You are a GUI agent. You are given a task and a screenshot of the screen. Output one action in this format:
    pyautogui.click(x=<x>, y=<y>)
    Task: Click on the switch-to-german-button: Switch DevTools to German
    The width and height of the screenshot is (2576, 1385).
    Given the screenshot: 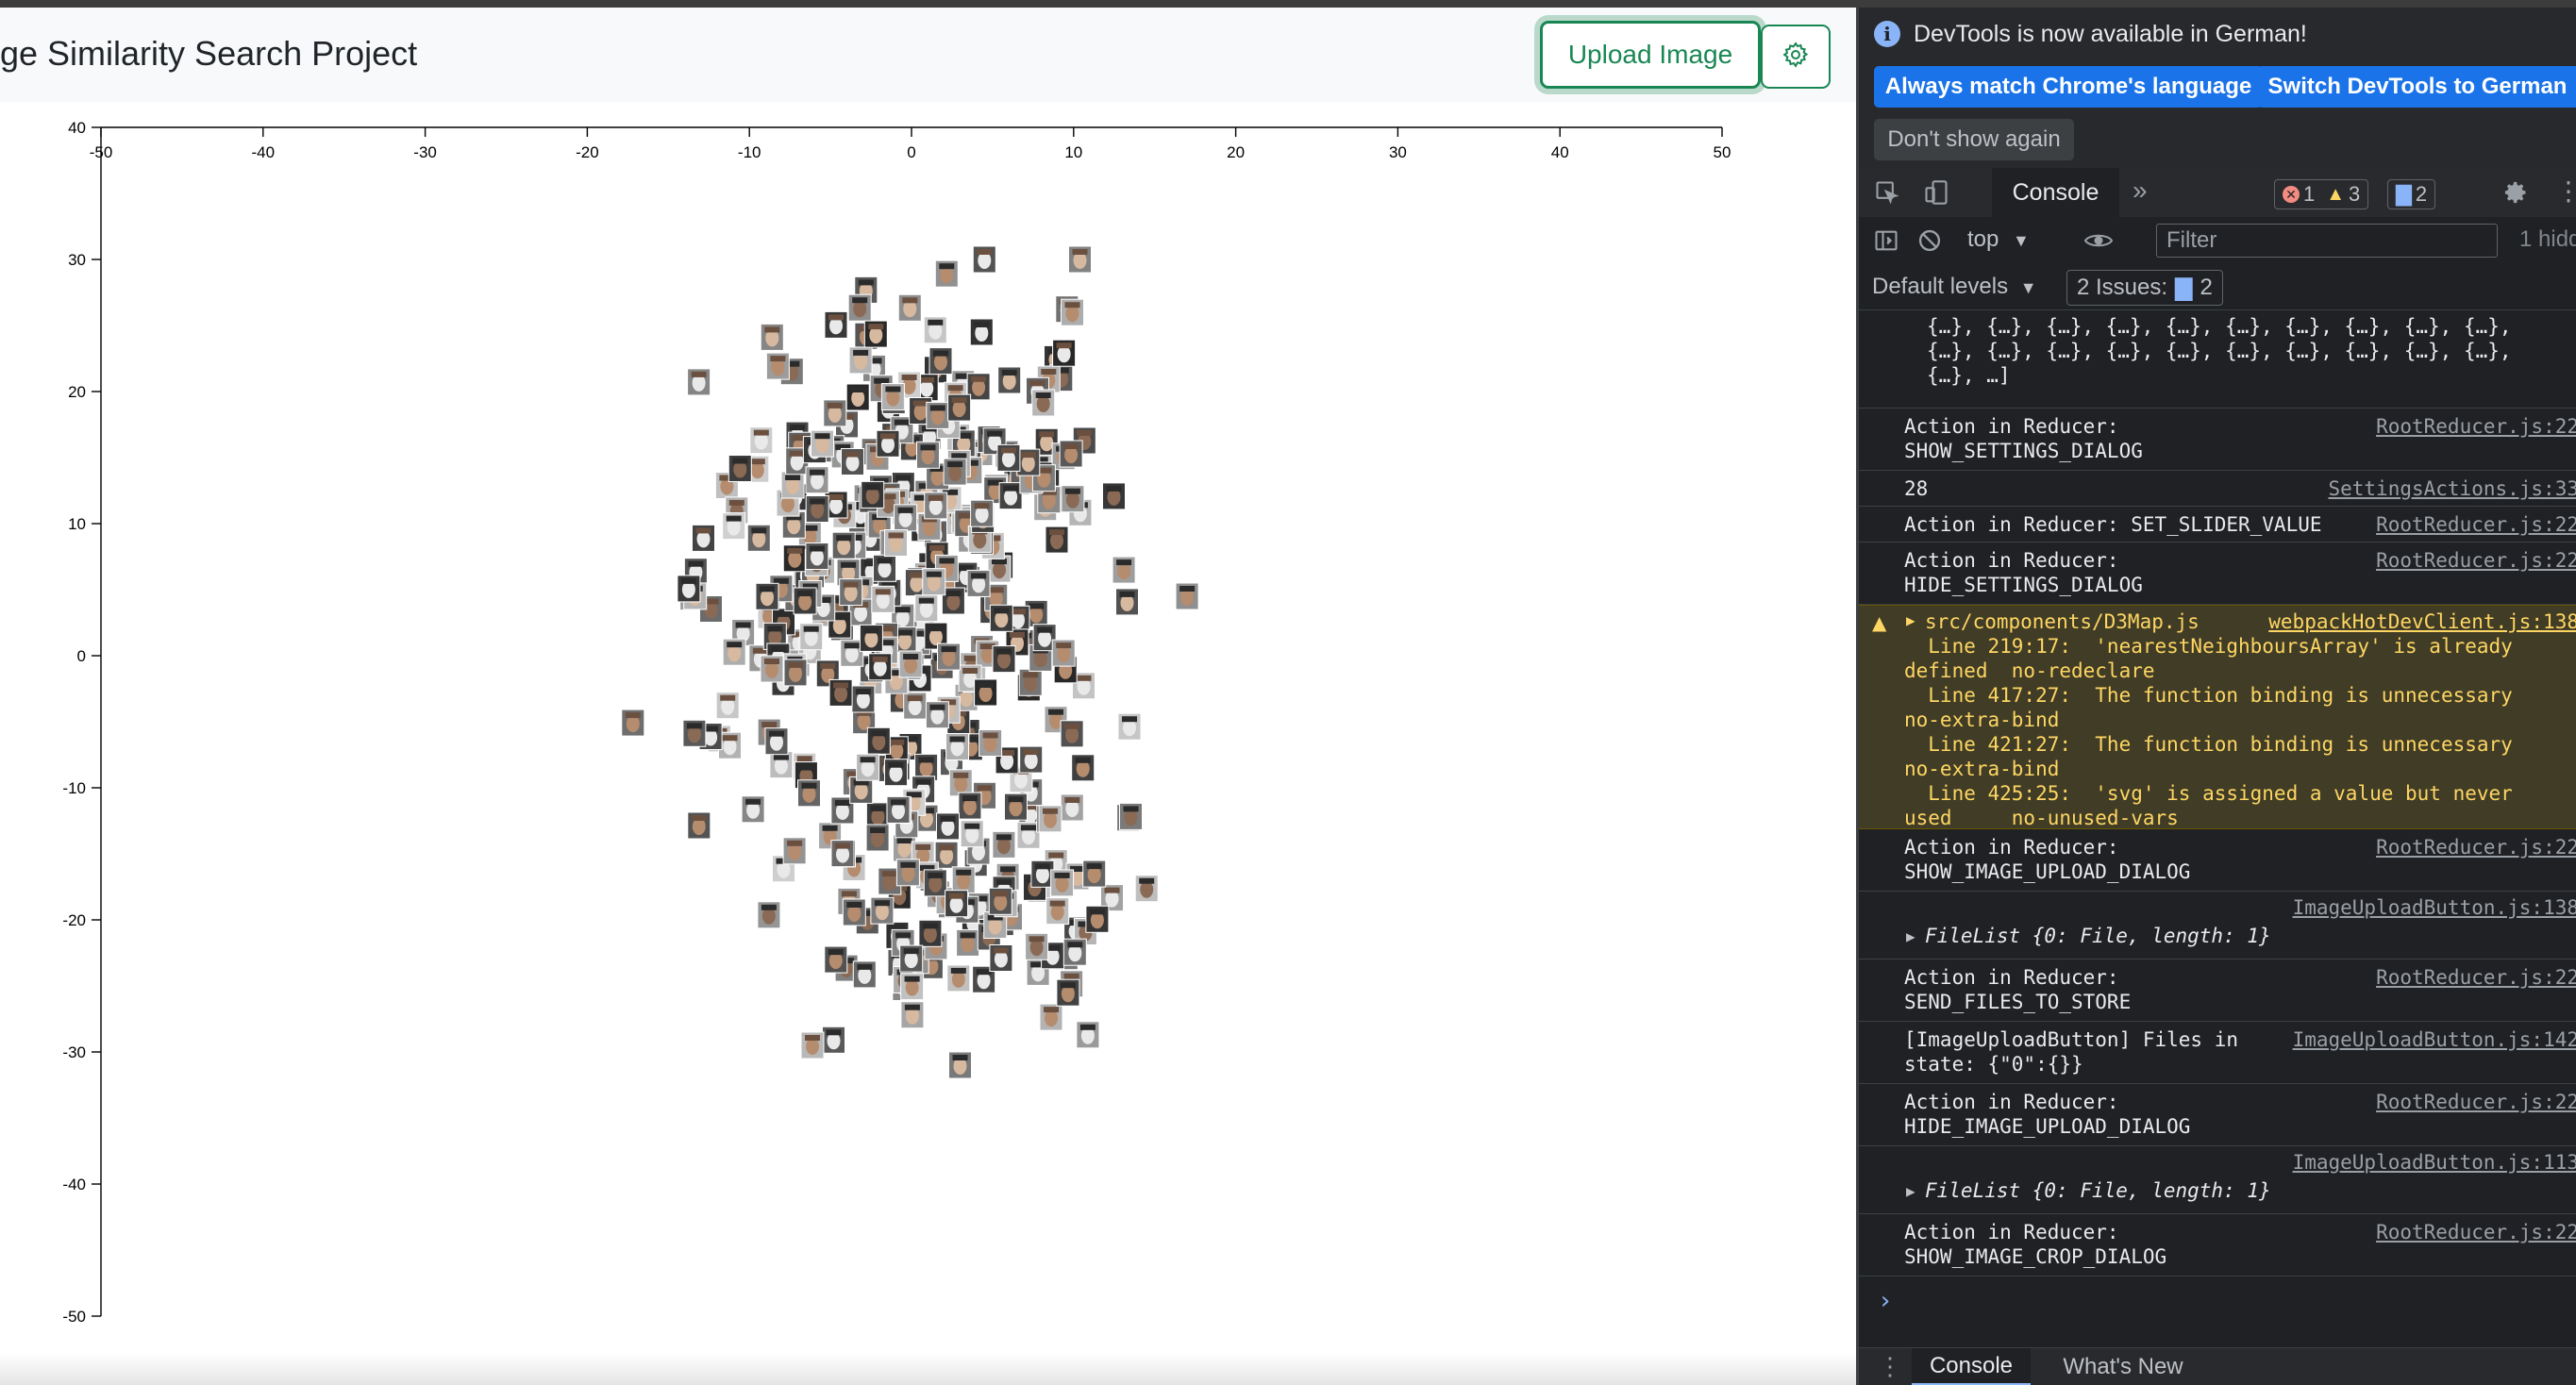 What is the action you would take?
    pyautogui.click(x=2416, y=87)
    